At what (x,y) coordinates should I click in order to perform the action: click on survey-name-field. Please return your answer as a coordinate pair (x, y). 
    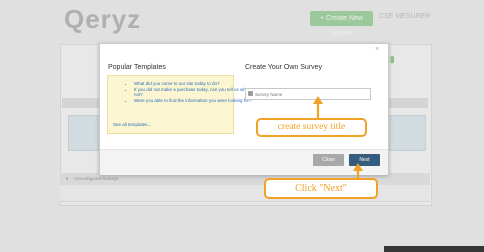
    Looking at the image, I should click on (308, 94).